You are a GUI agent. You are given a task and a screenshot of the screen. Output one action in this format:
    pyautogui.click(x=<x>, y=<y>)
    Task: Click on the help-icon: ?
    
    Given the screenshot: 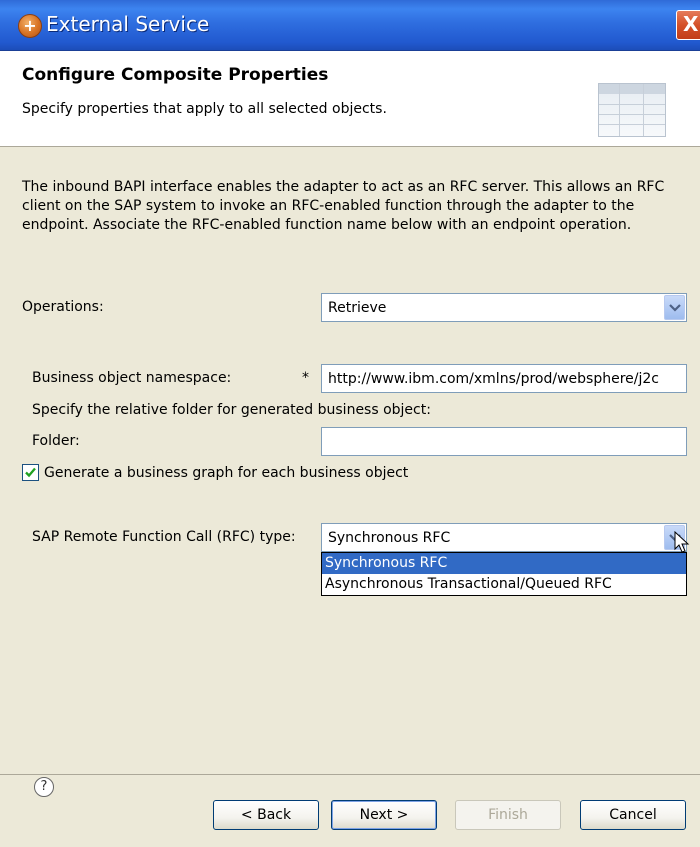 What is the action you would take?
    pyautogui.click(x=44, y=787)
    